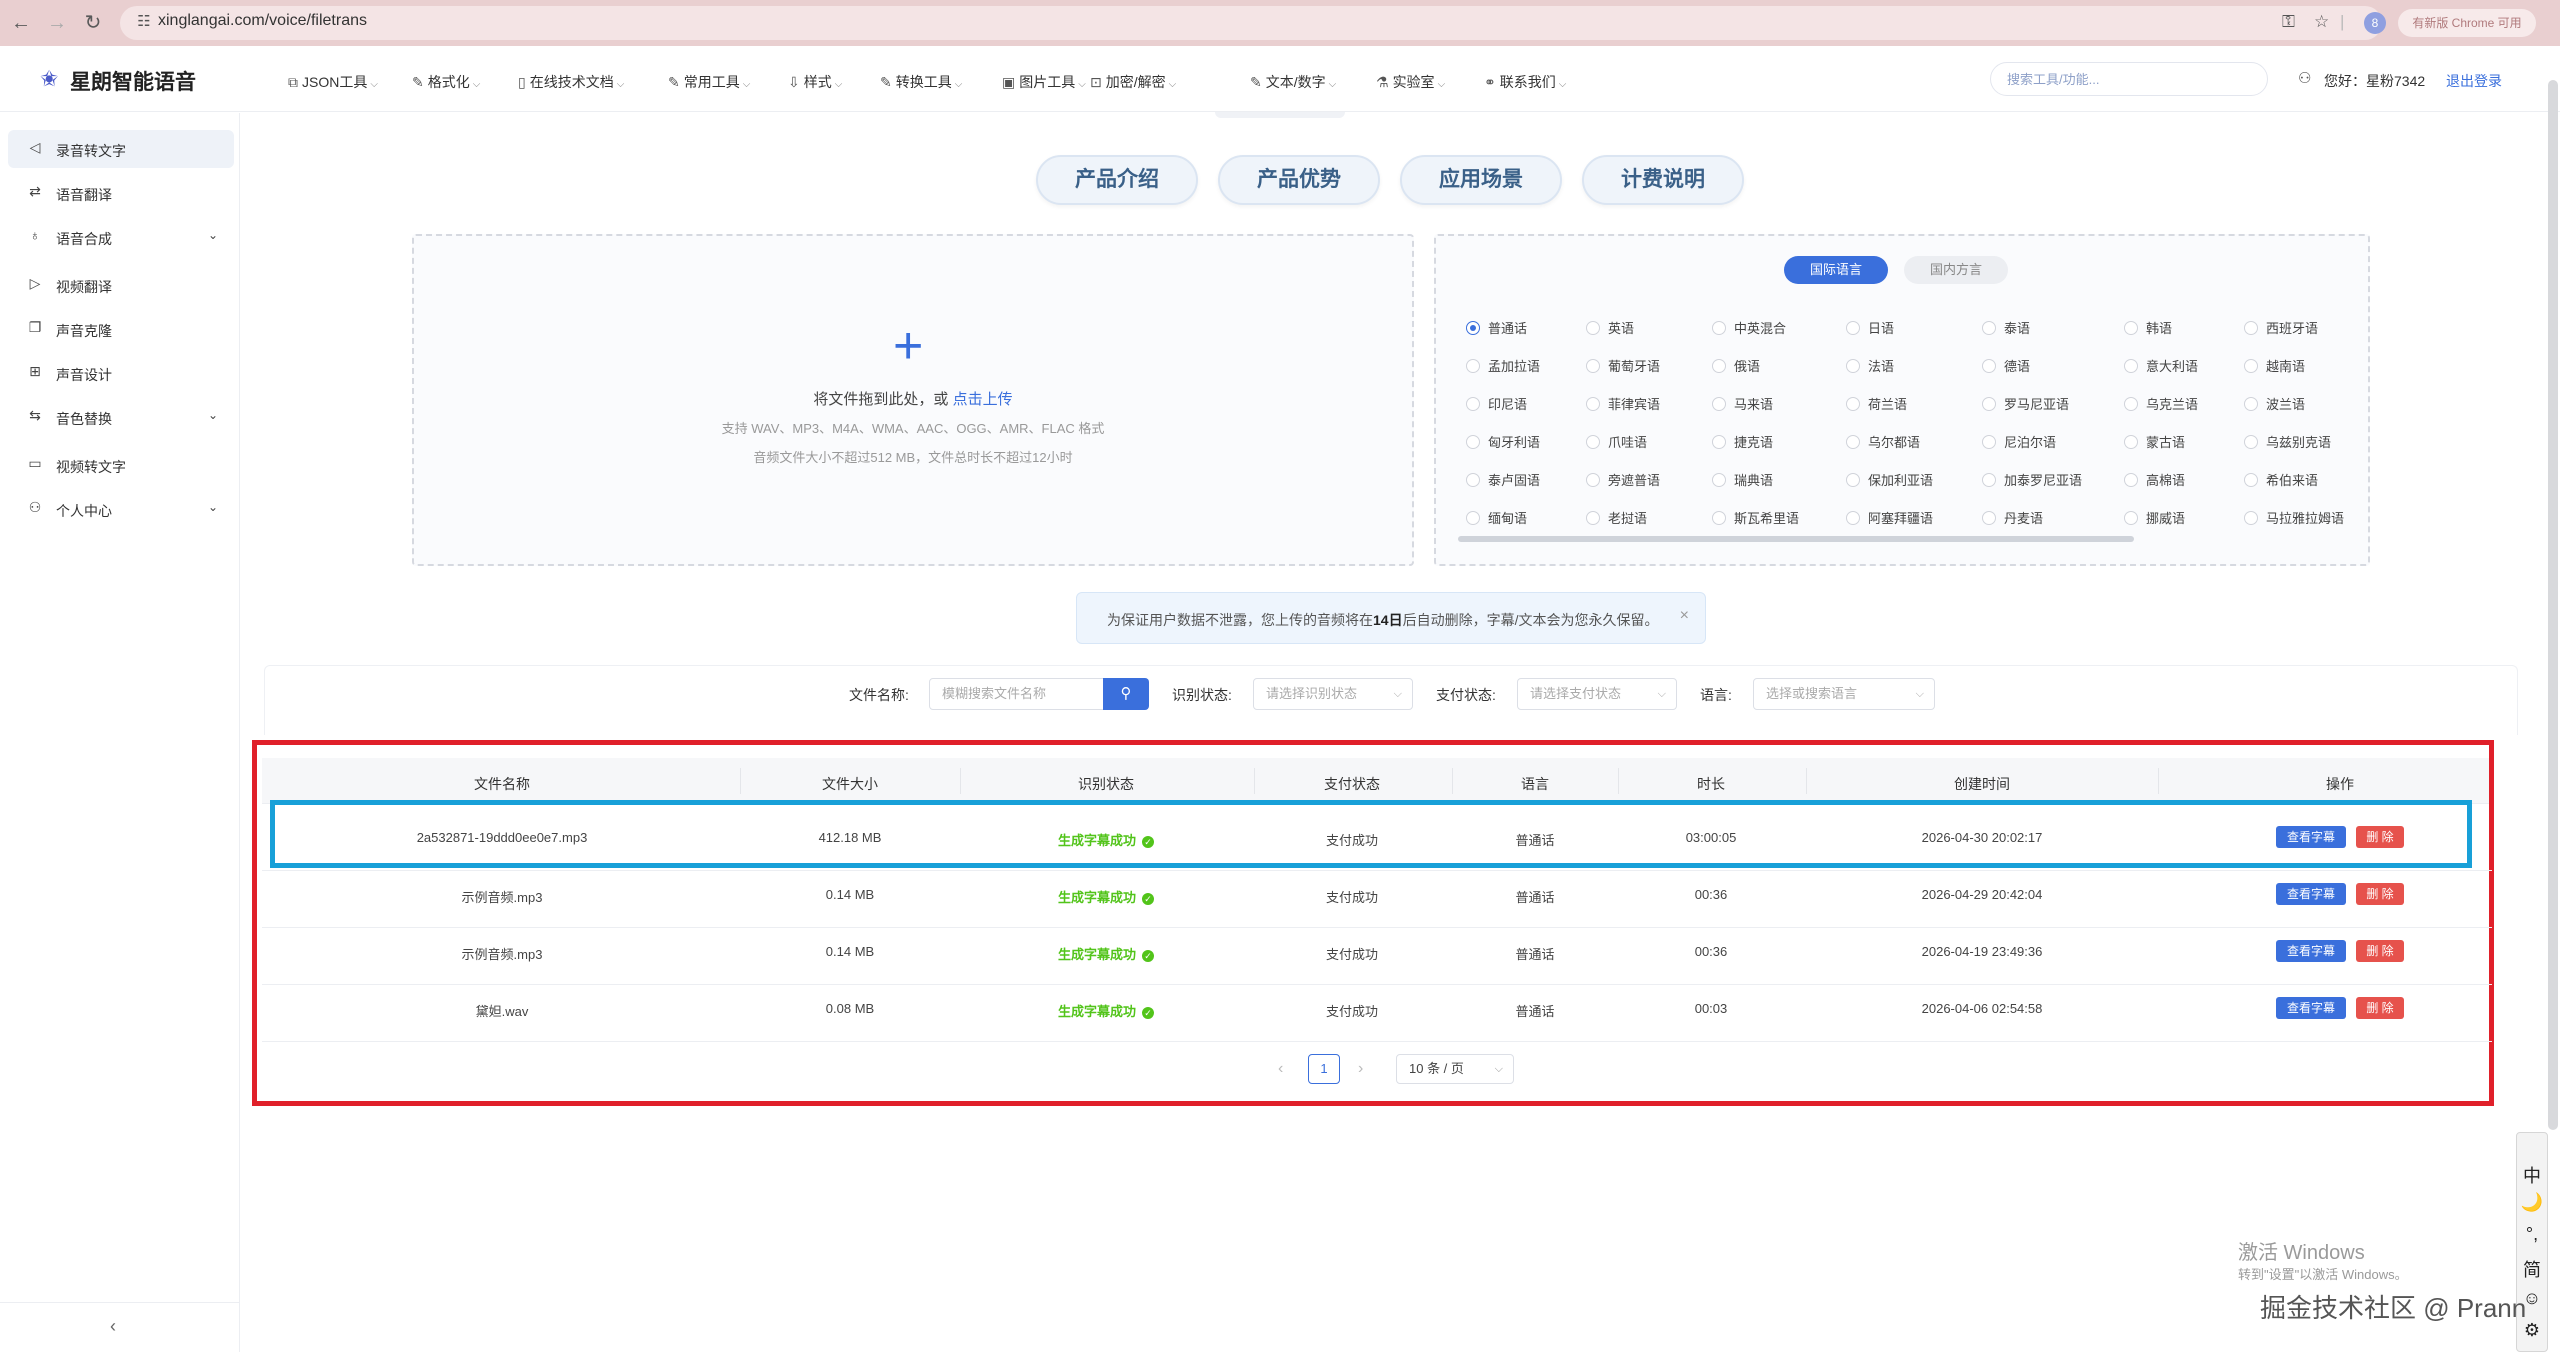  I want to click on language-option: 丹麦语, so click(2012, 517).